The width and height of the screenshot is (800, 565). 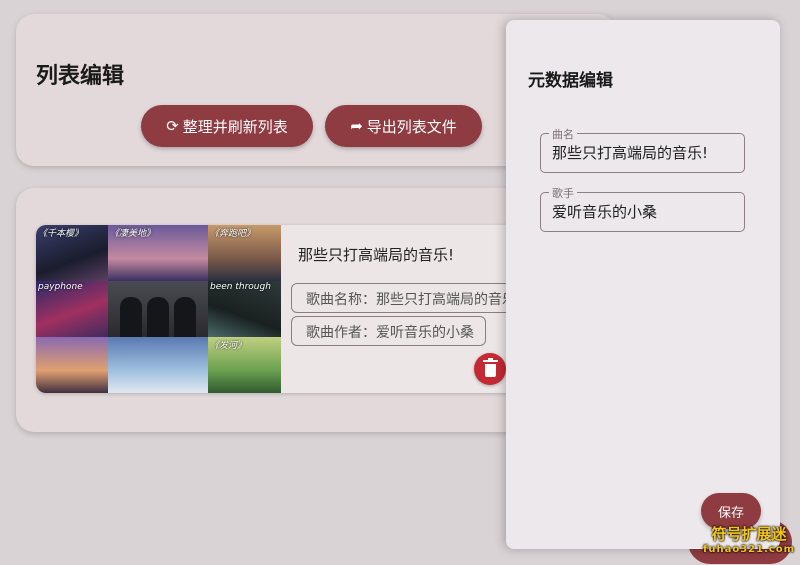 I want to click on export-list-button: ➦ 导出列表文件, so click(x=403, y=126).